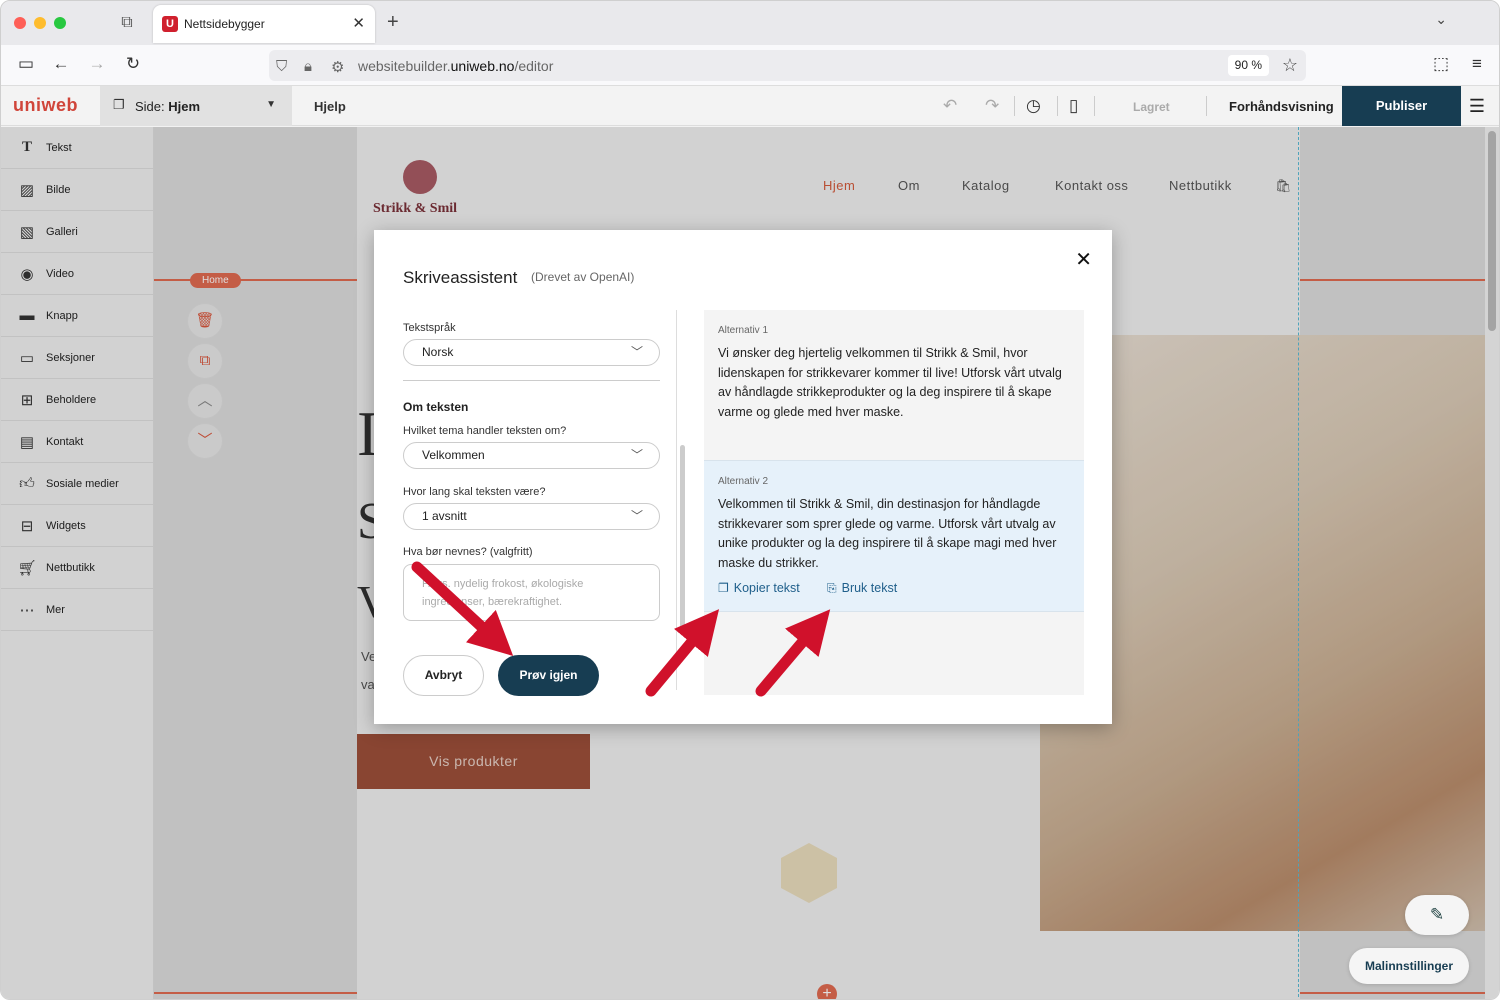  I want to click on tab-title: Nettsidebygger, so click(224, 24).